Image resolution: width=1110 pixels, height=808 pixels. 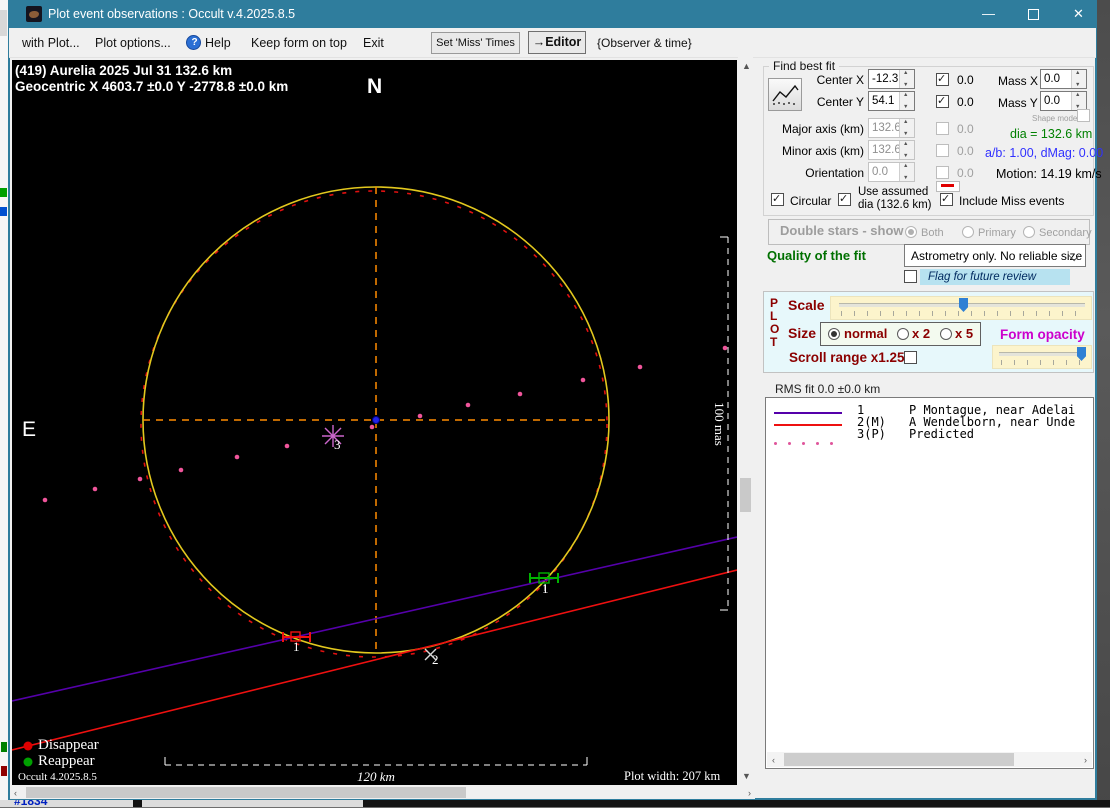 I want to click on flag-checkbox, so click(x=910, y=276).